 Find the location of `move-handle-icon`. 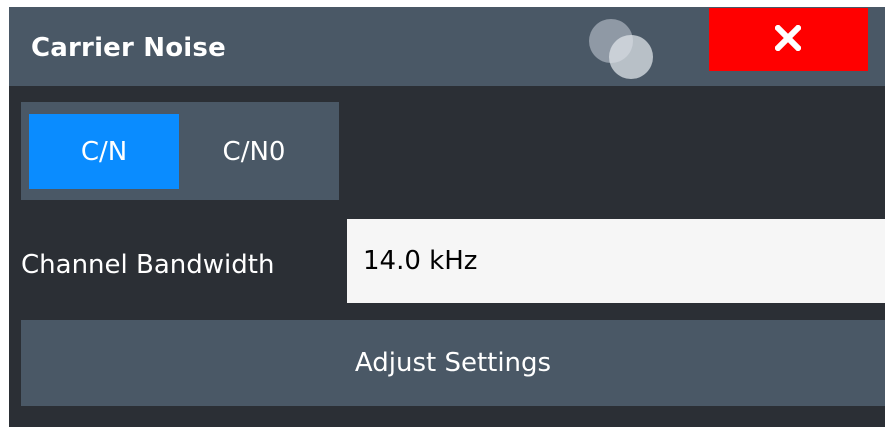

move-handle-icon is located at coordinates (621, 46).